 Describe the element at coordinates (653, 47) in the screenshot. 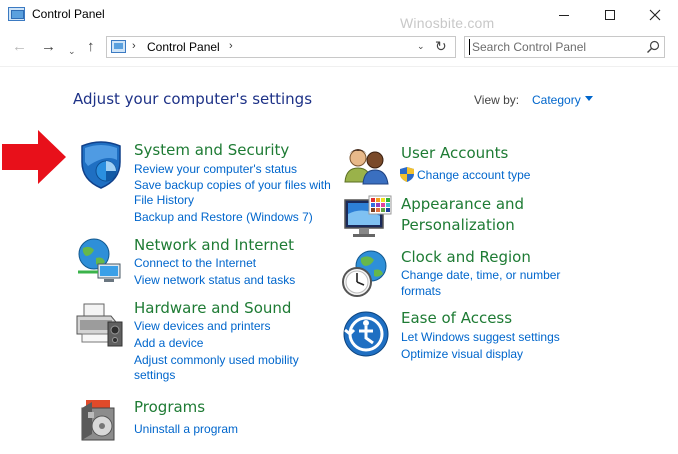

I see `search-icon` at that location.